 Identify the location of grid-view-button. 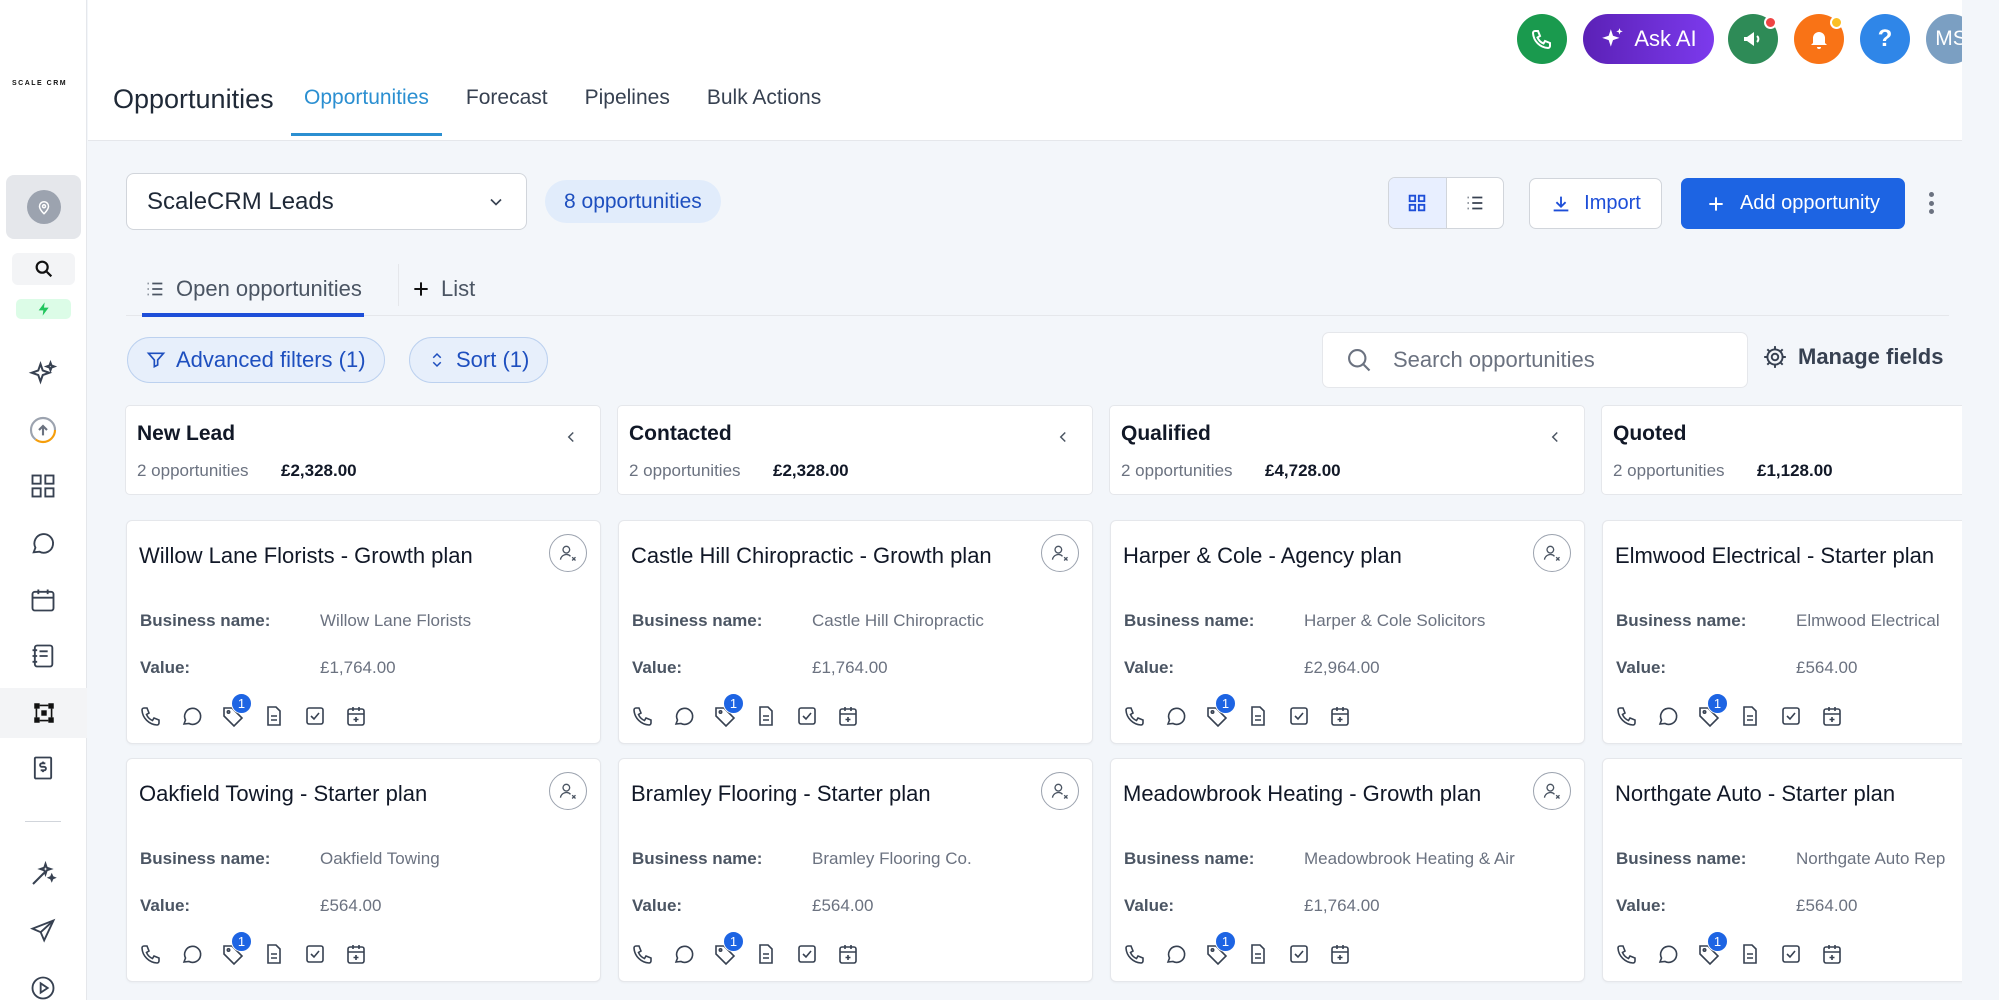
(1417, 203).